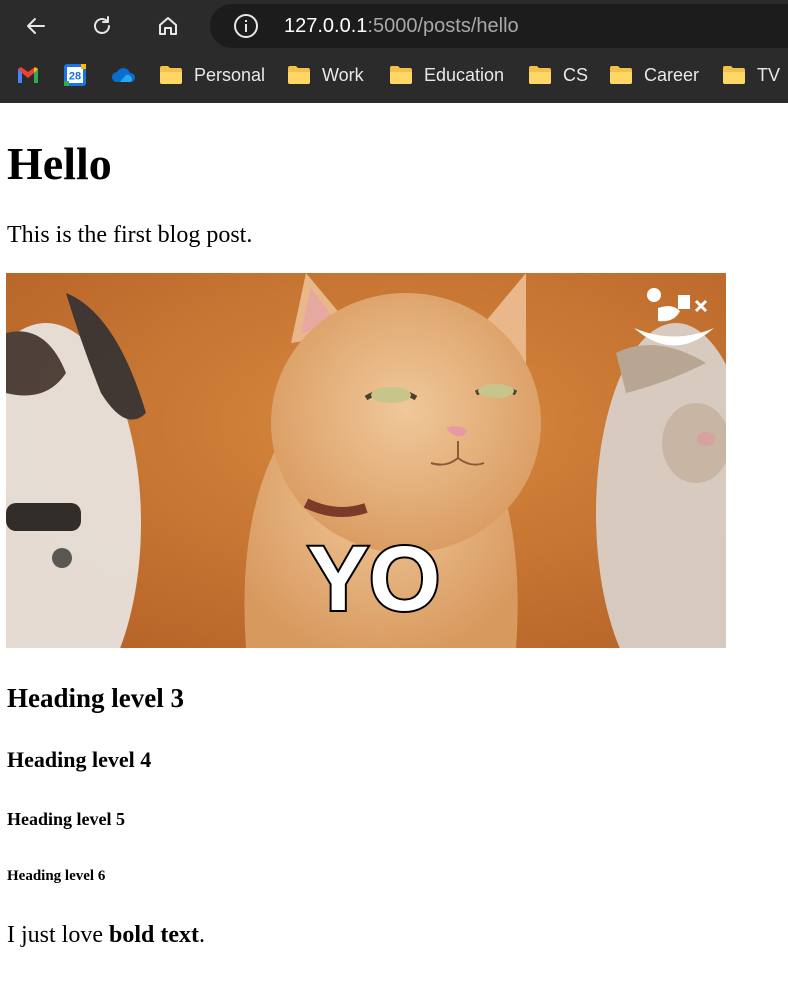 Image resolution: width=788 pixels, height=982 pixels. I want to click on bookmark-folder-work: Work, so click(325, 75).